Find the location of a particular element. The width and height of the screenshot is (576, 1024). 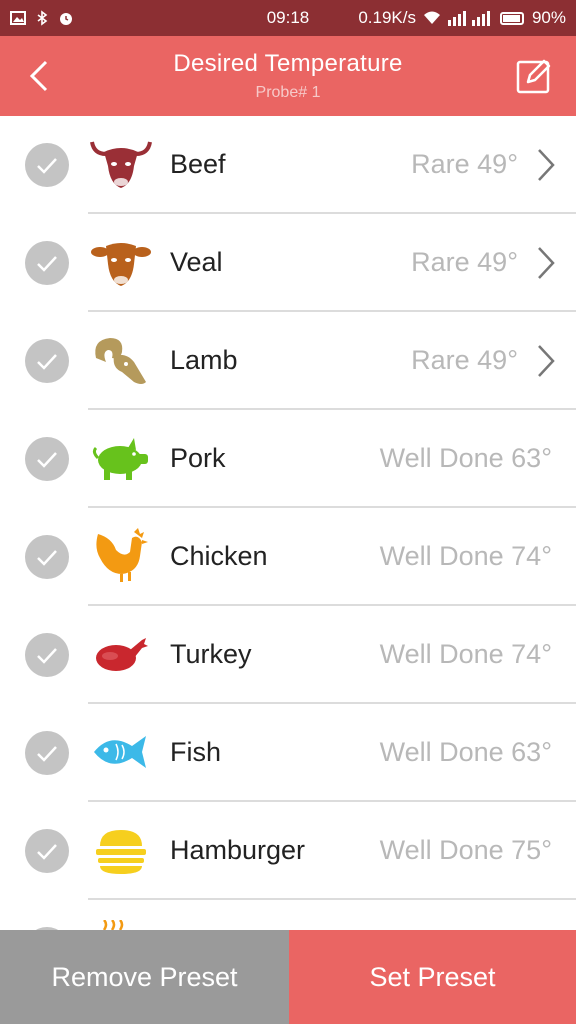

pork-icon is located at coordinates (120, 459).